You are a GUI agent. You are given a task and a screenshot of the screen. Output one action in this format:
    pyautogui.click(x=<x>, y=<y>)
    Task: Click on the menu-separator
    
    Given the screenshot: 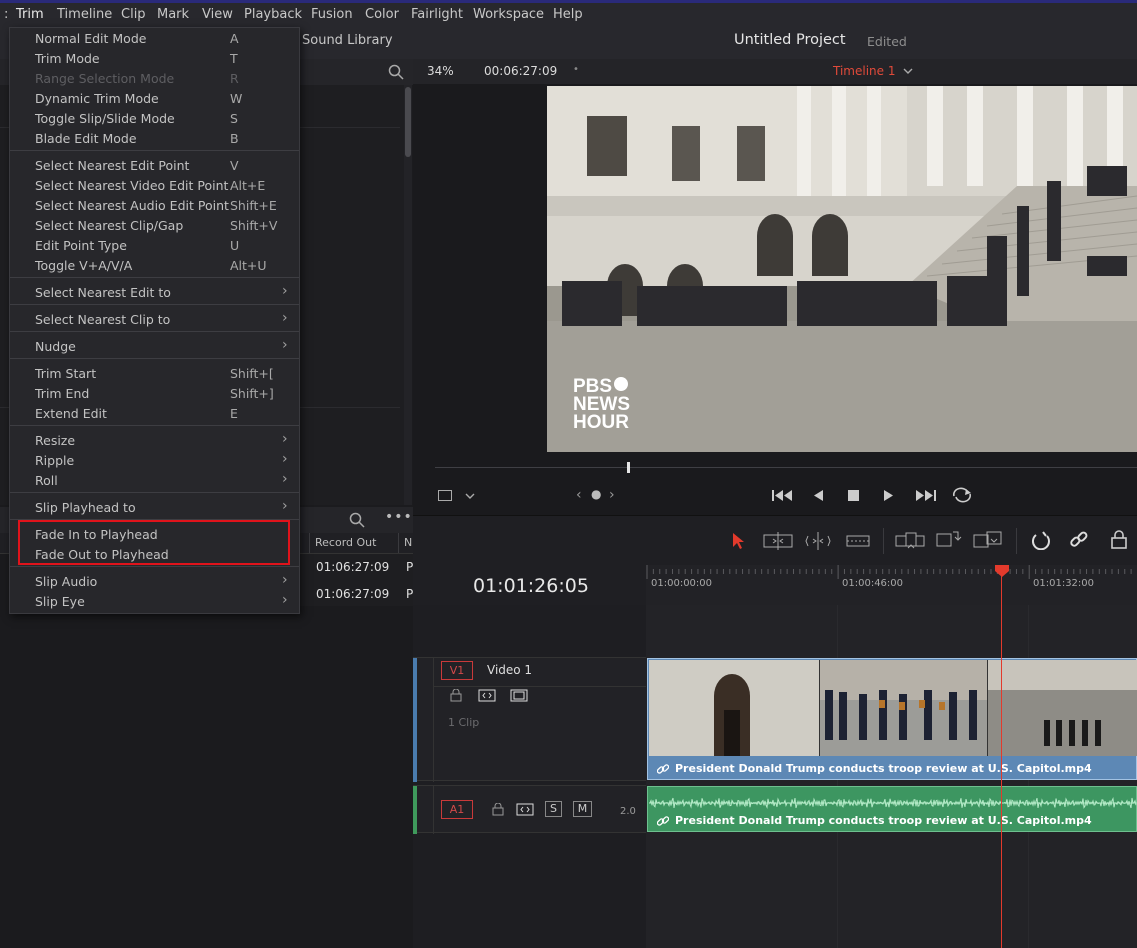 What is the action you would take?
    pyautogui.click(x=154, y=566)
    